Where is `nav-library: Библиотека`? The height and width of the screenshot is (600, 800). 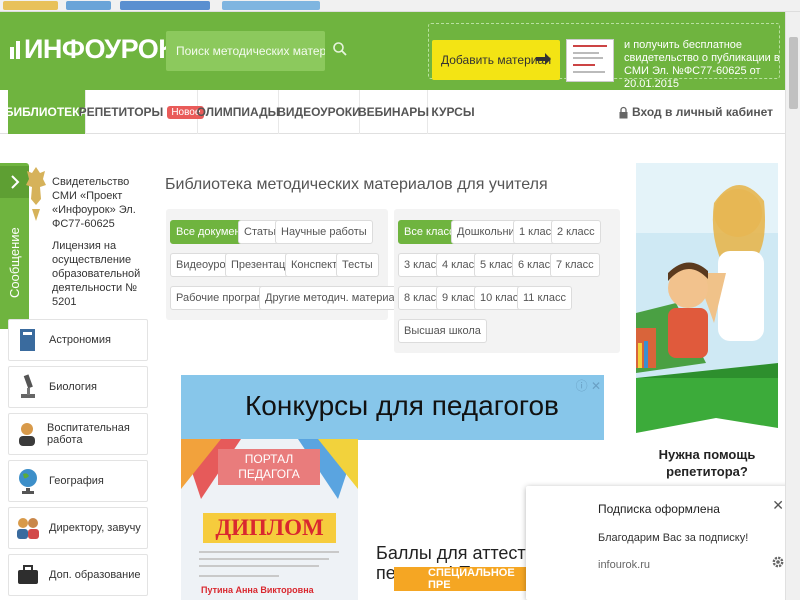 nav-library: Библиотека is located at coordinates (46, 112).